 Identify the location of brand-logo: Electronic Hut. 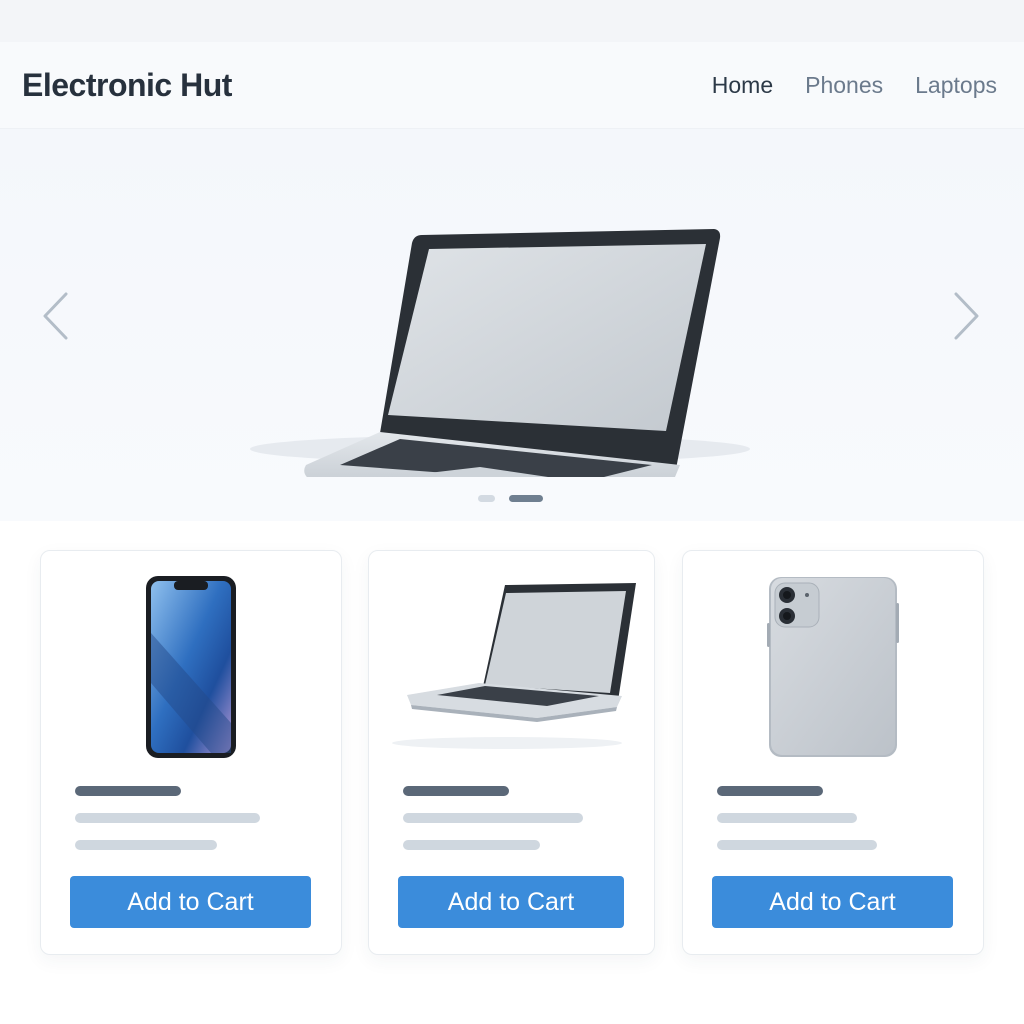
(127, 85).